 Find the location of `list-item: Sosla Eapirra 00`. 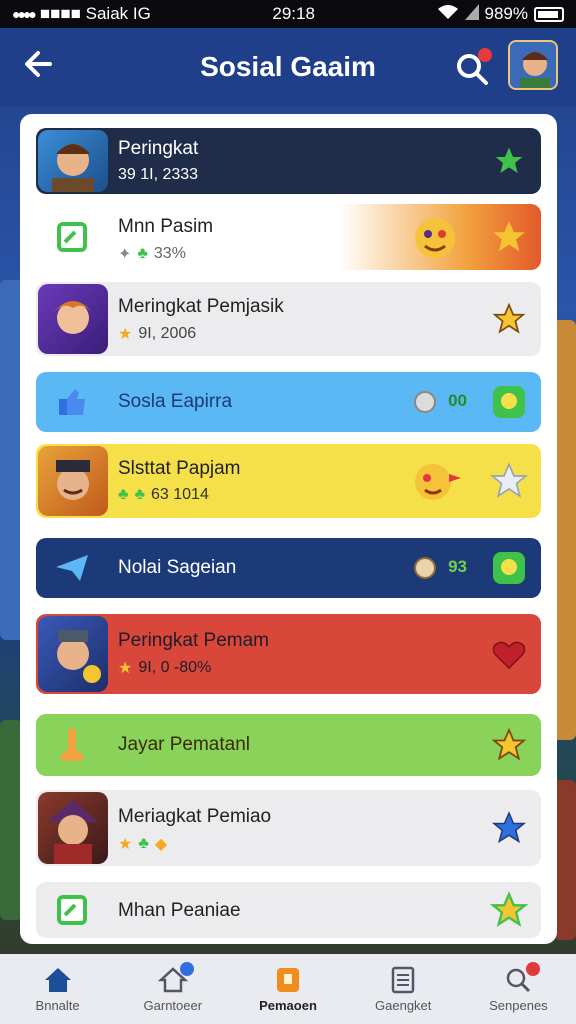

list-item: Sosla Eapirra 00 is located at coordinates (288, 402).